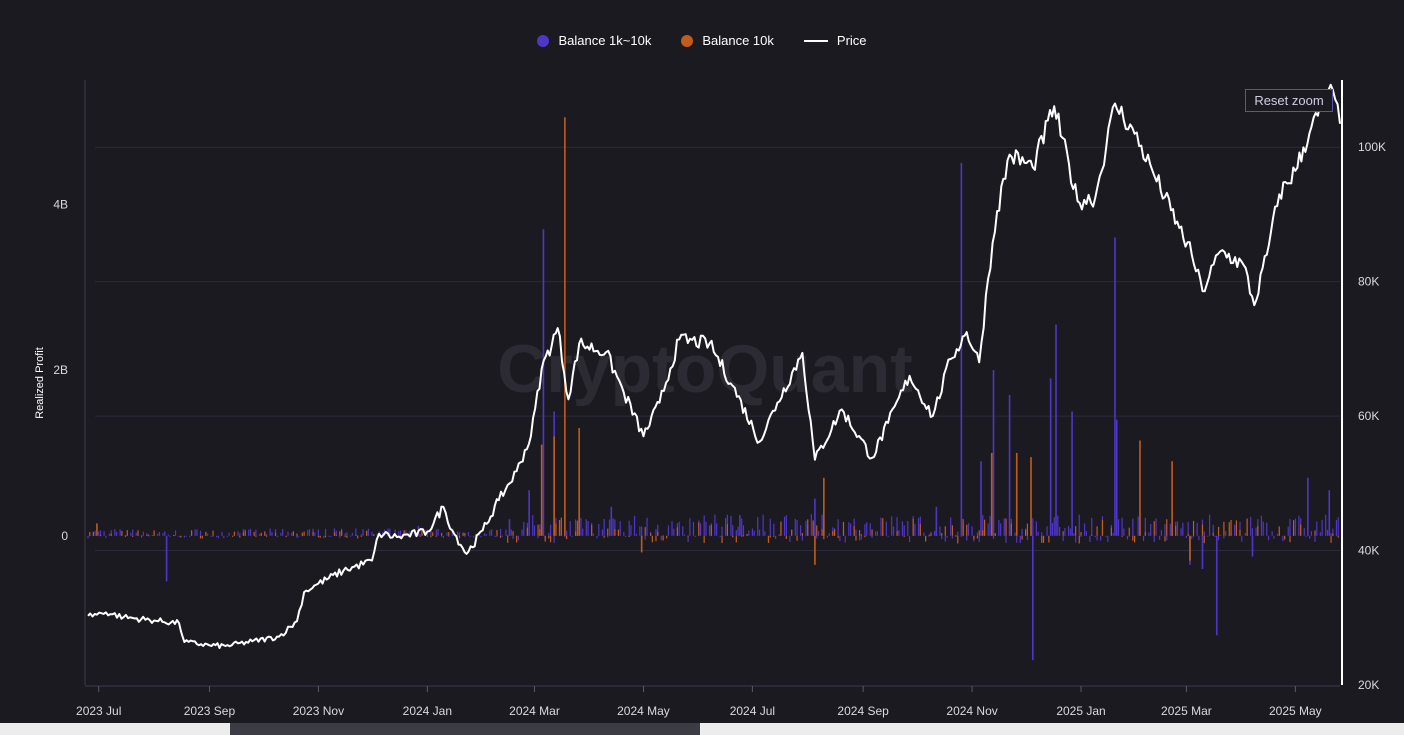 This screenshot has width=1404, height=735. What do you see at coordinates (1289, 100) in the screenshot?
I see `reset-zoom-button: Reset zoom` at bounding box center [1289, 100].